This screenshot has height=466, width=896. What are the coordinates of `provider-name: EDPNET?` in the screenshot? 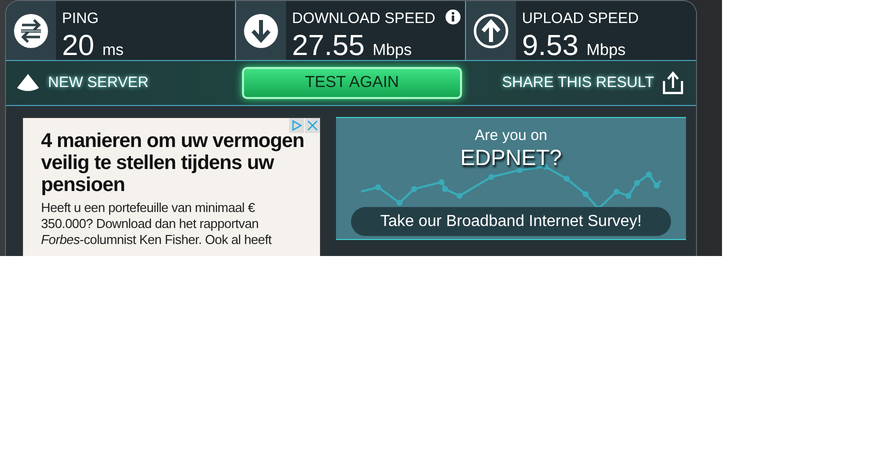 It's located at (511, 158).